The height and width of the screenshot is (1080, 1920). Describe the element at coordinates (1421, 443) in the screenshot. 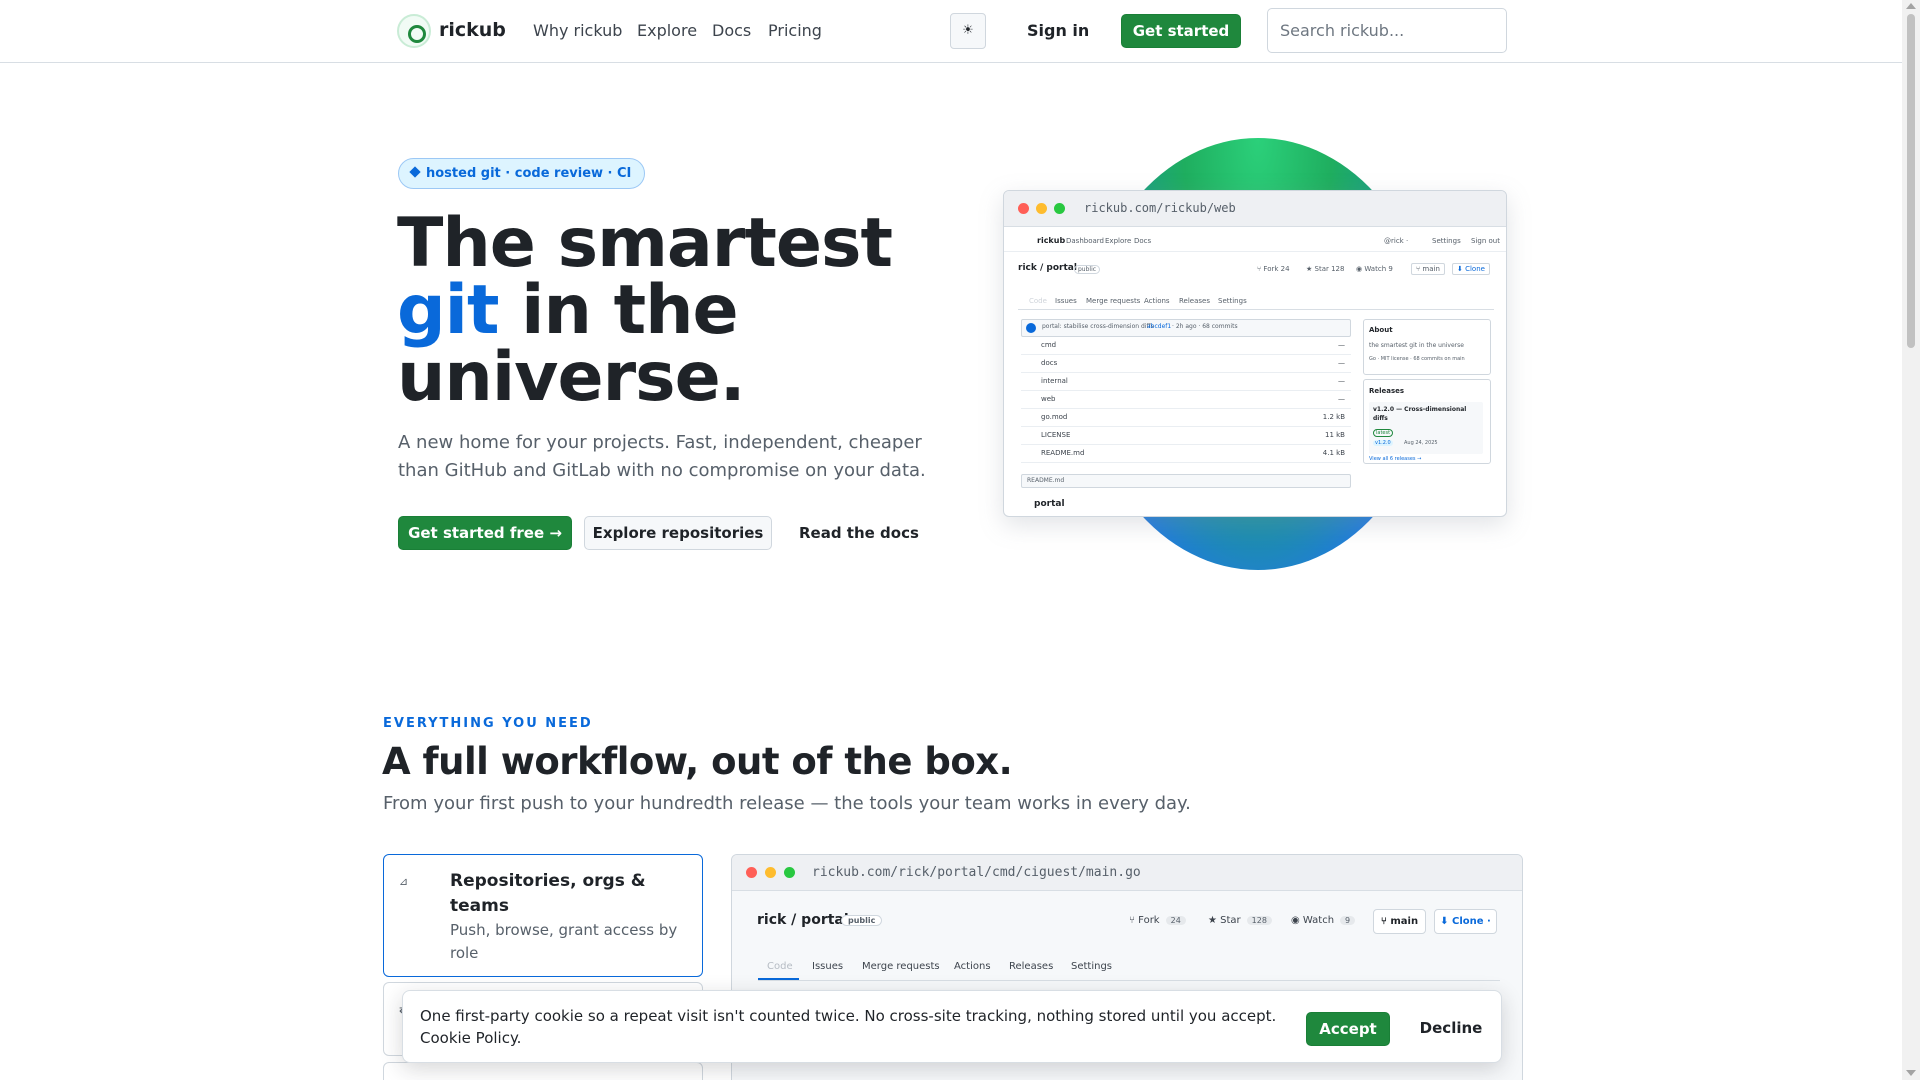

I see `mock-release-date: Aug 24, 2025` at that location.